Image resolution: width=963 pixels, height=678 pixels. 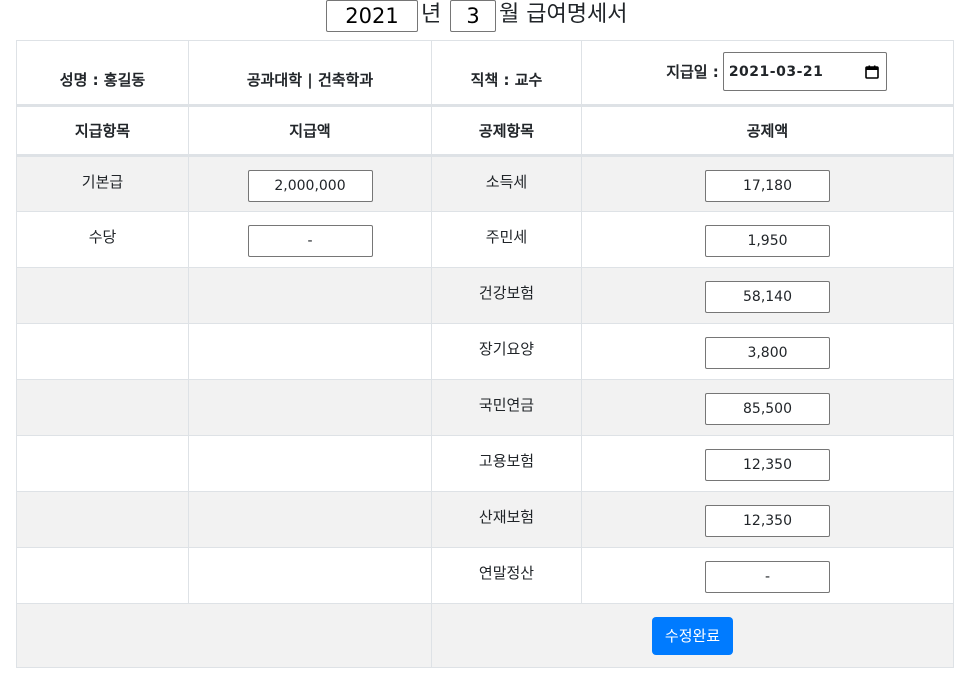 I want to click on submit-edit-button: 수정완료, so click(x=692, y=635).